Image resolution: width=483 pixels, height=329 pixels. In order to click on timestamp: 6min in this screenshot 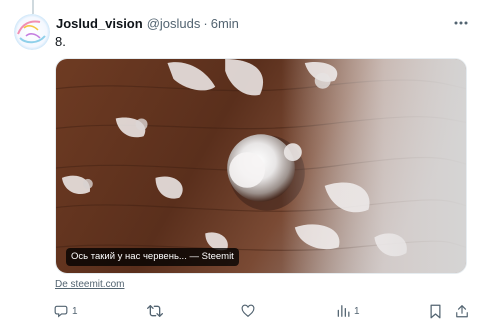, I will do `click(225, 23)`.